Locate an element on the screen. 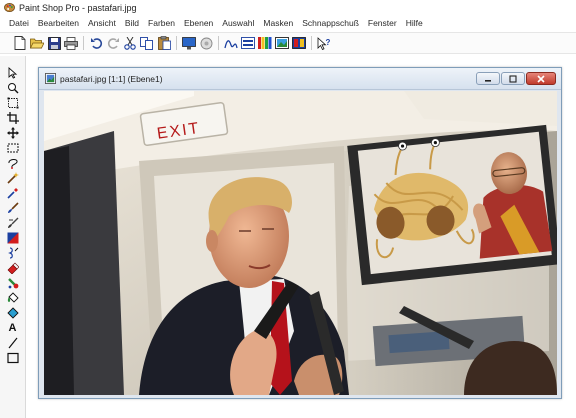 This screenshot has height=418, width=576. dropper-icon is located at coordinates (13, 193).